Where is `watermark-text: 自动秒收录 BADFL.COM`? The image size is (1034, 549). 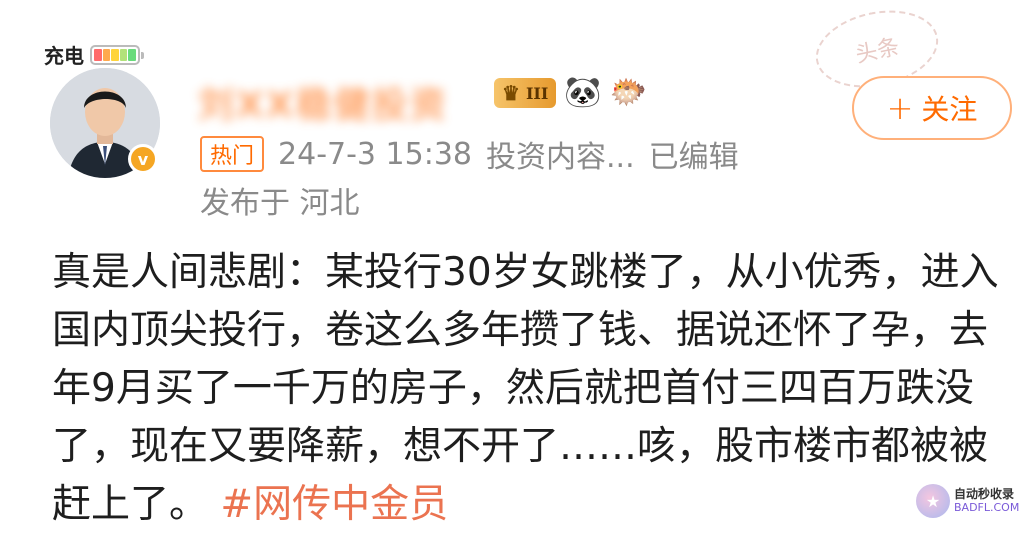
watermark-text: 自动秒收录 BADFL.COM is located at coordinates (986, 501).